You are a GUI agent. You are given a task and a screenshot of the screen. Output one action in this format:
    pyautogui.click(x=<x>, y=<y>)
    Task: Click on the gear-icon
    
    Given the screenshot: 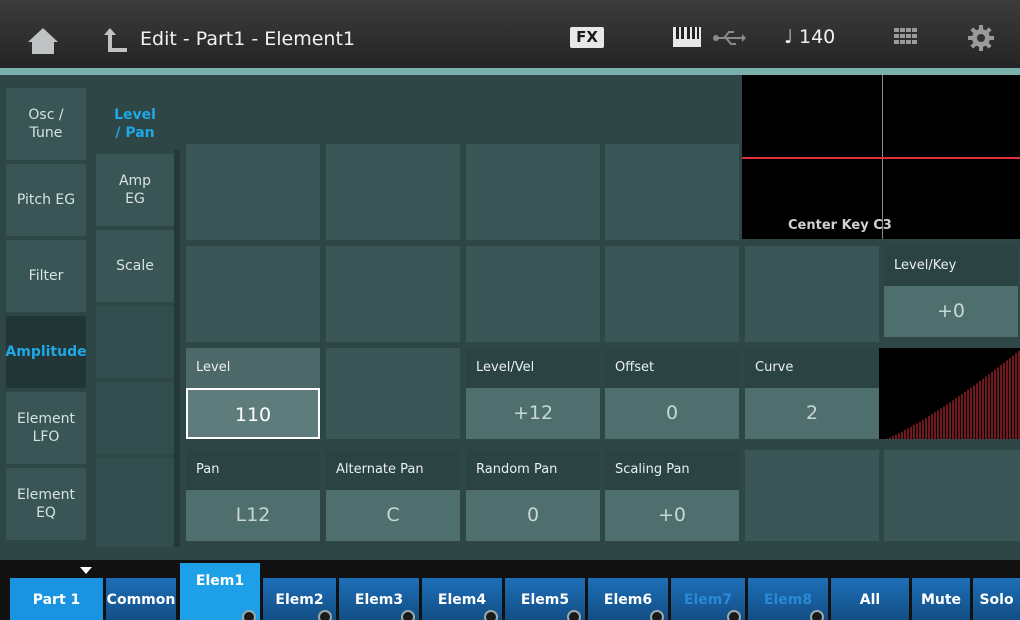 What is the action you would take?
    pyautogui.click(x=981, y=38)
    